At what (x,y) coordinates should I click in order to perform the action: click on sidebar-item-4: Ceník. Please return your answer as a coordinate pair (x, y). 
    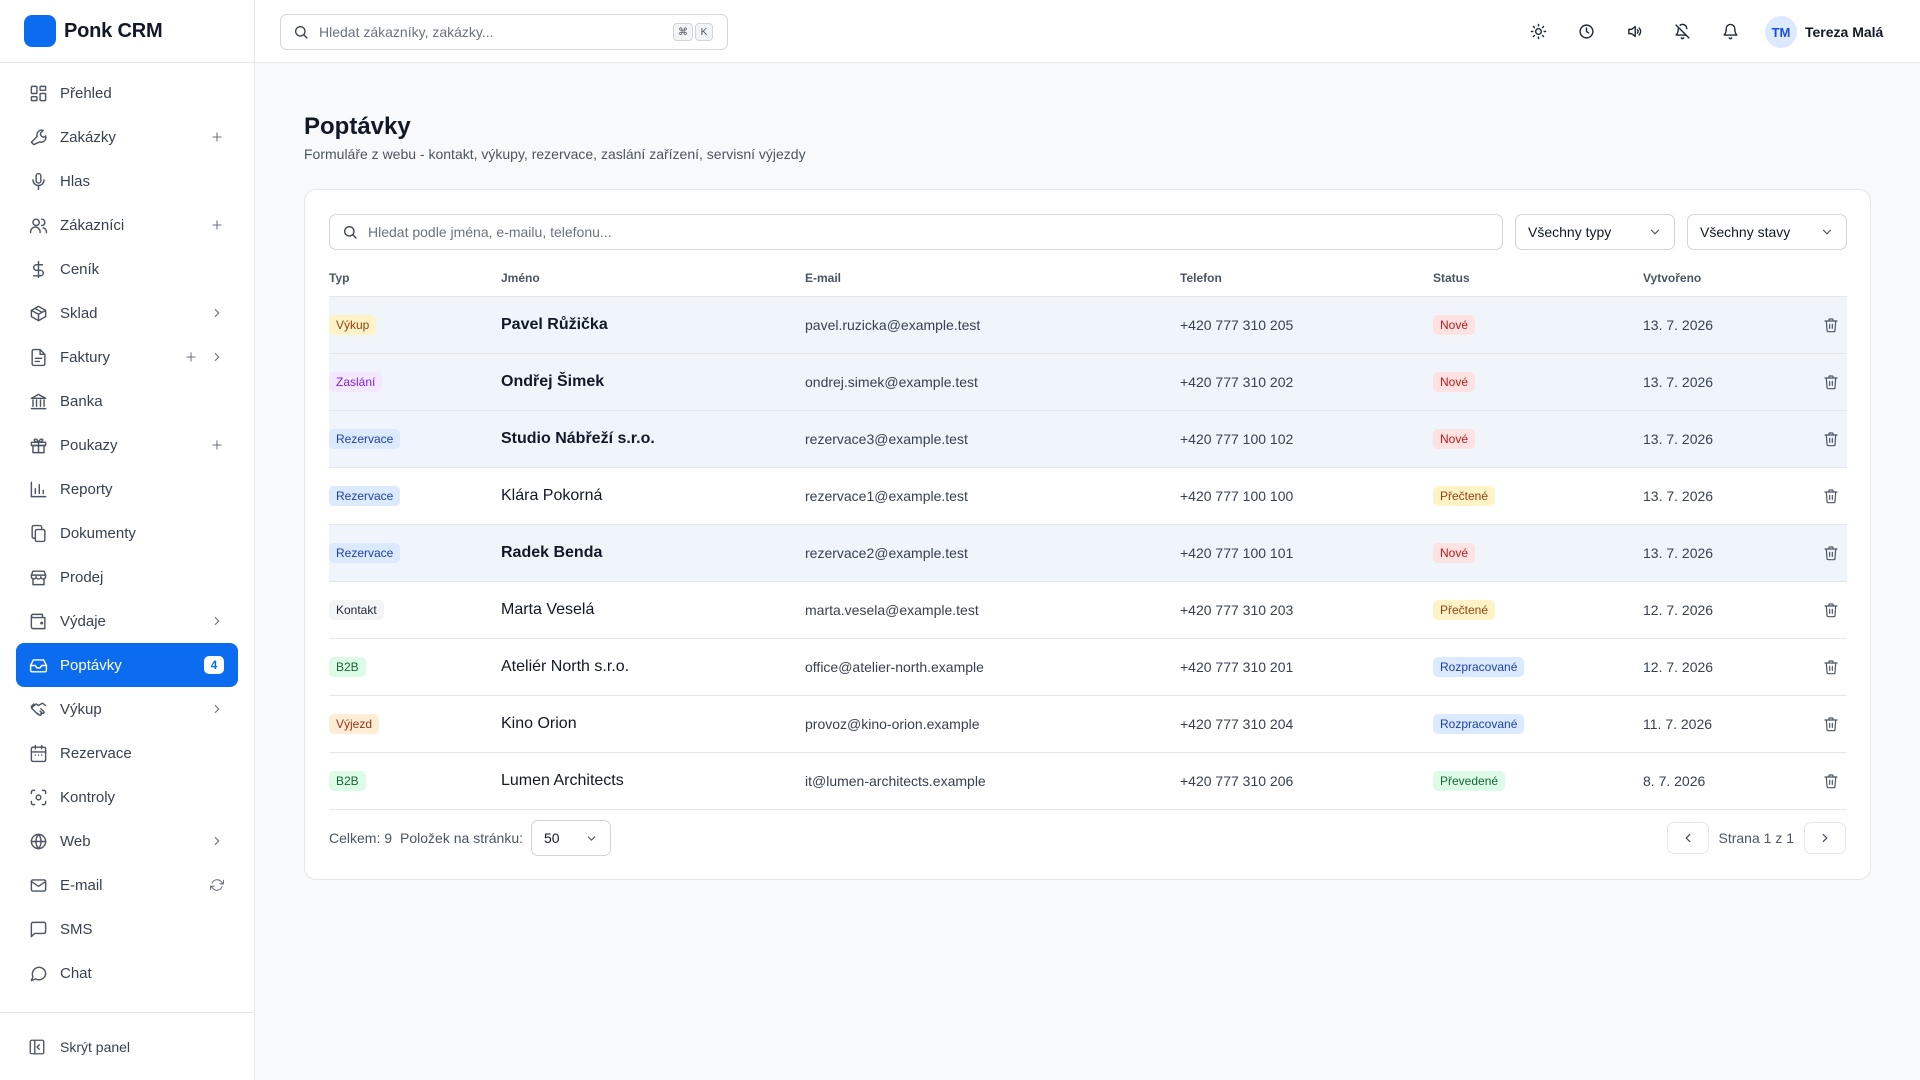
    Looking at the image, I should click on (127, 269).